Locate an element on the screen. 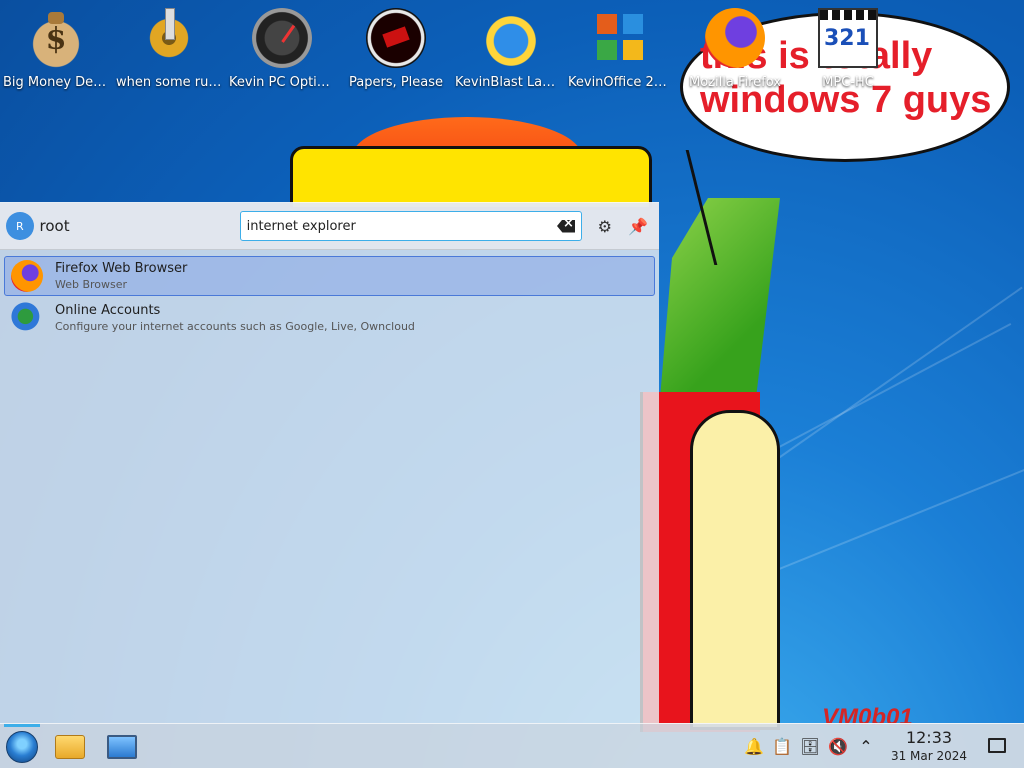  launcher-header: R root ⚙ 📌 is located at coordinates (329, 226).